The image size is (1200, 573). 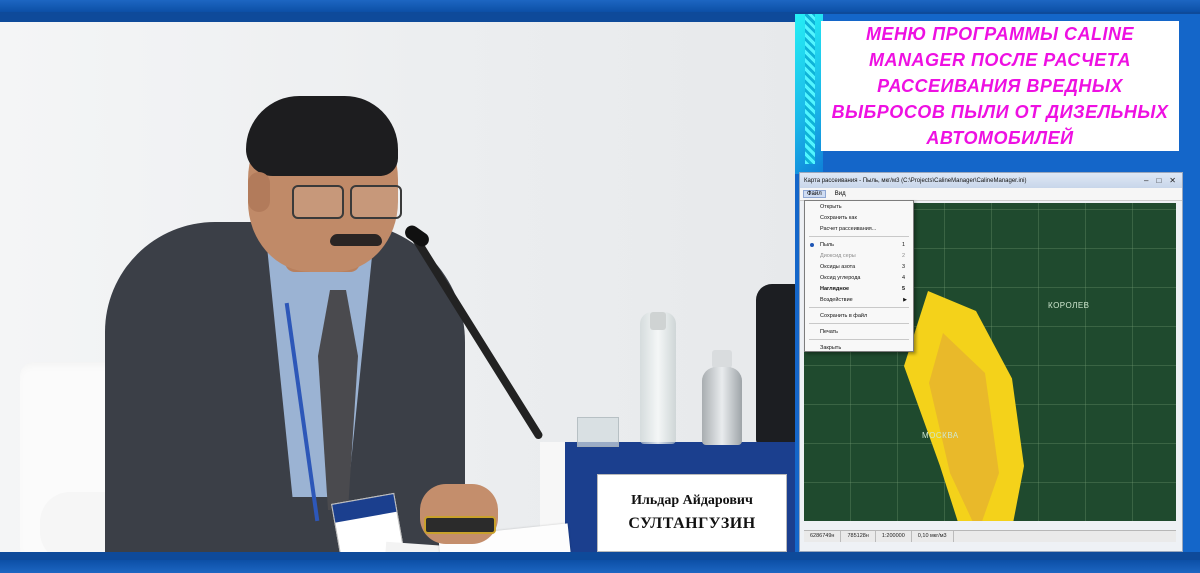 What do you see at coordinates (459, 514) in the screenshot?
I see `speaker-hand` at bounding box center [459, 514].